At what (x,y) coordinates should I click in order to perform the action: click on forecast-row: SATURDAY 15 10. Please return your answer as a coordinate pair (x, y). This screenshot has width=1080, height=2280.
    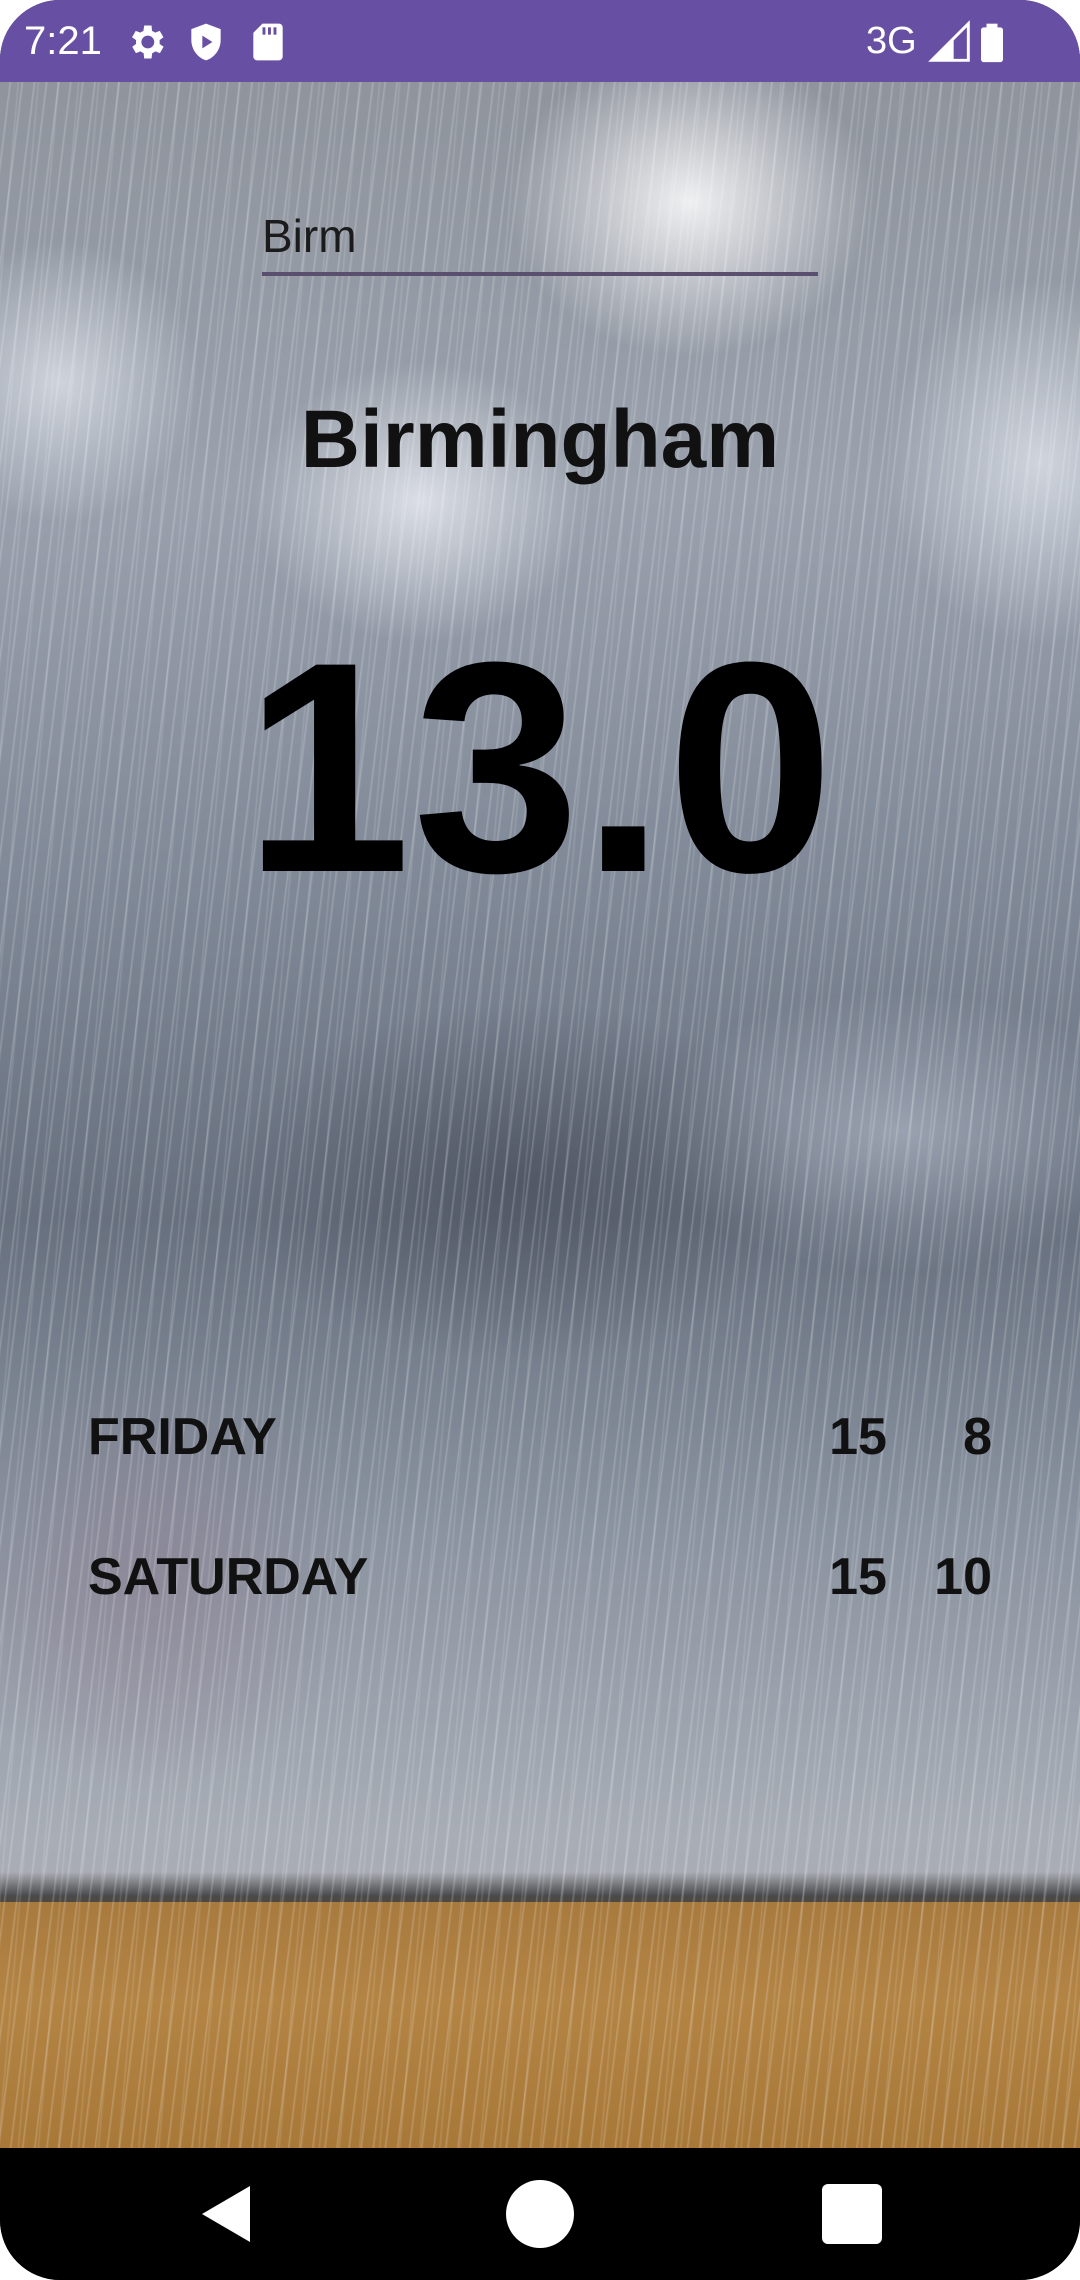
    Looking at the image, I should click on (540, 1577).